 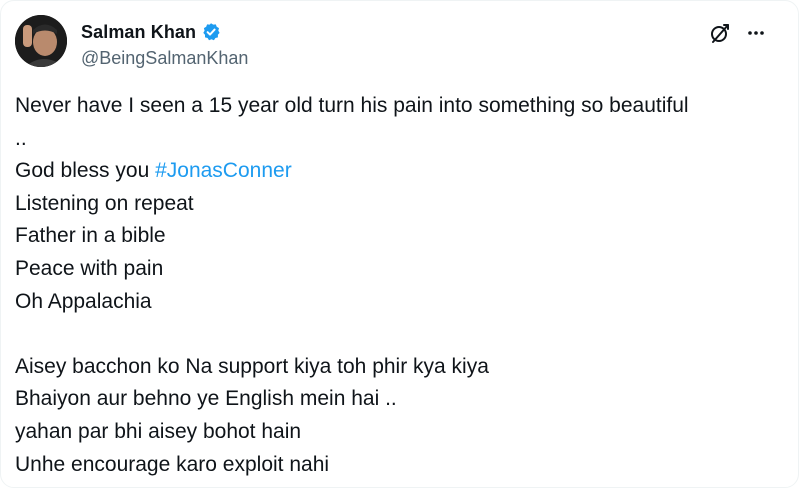 What do you see at coordinates (756, 33) in the screenshot?
I see `more-options-icon` at bounding box center [756, 33].